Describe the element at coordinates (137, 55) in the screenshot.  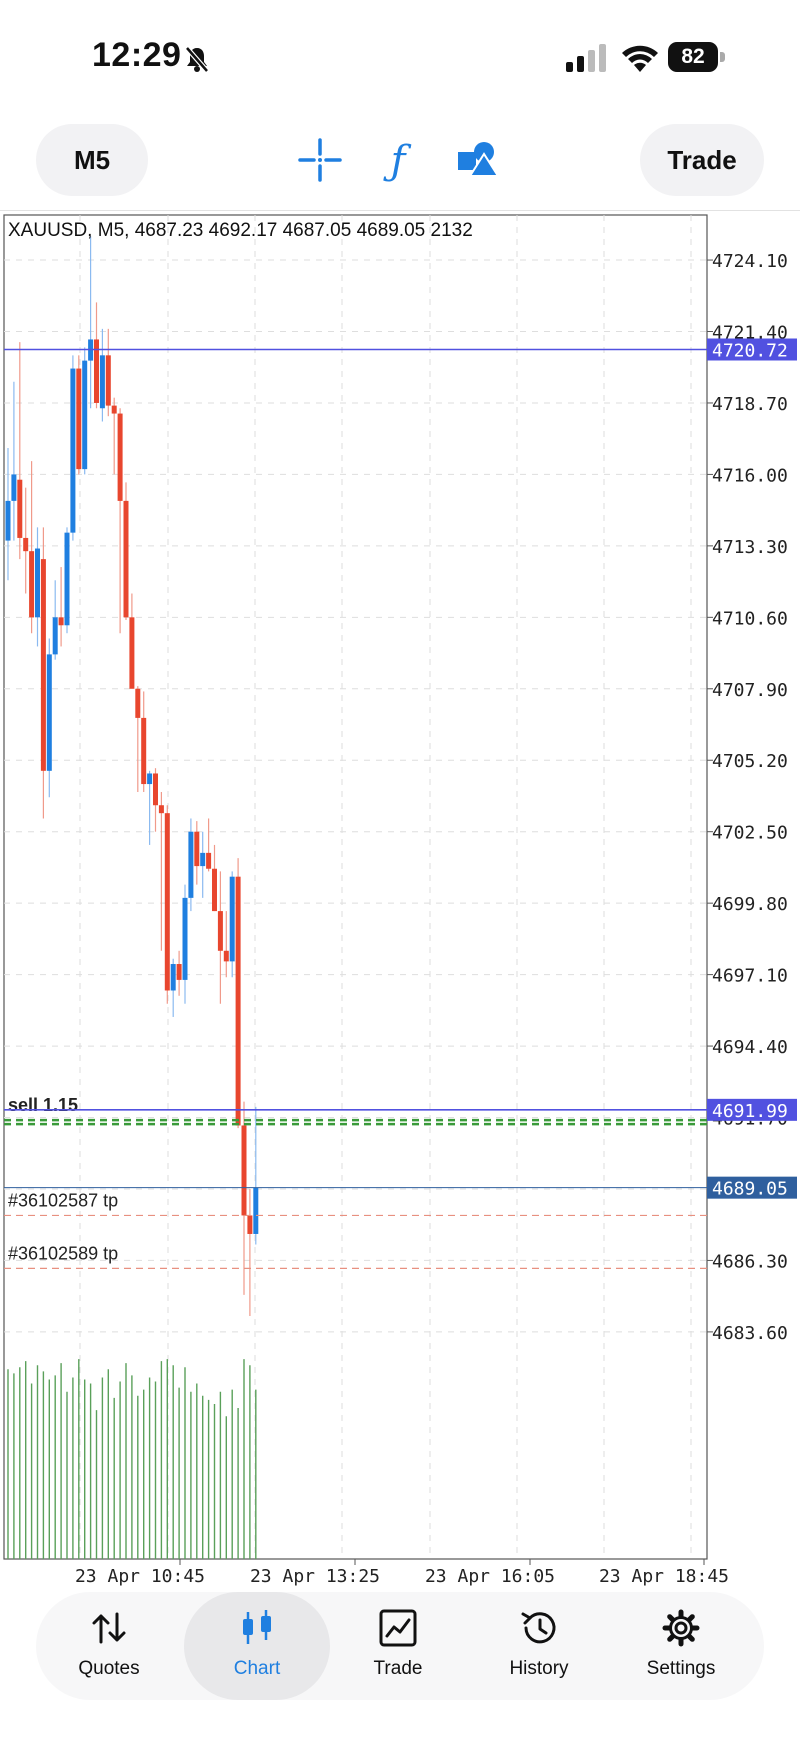
I see `clock: 12:29` at that location.